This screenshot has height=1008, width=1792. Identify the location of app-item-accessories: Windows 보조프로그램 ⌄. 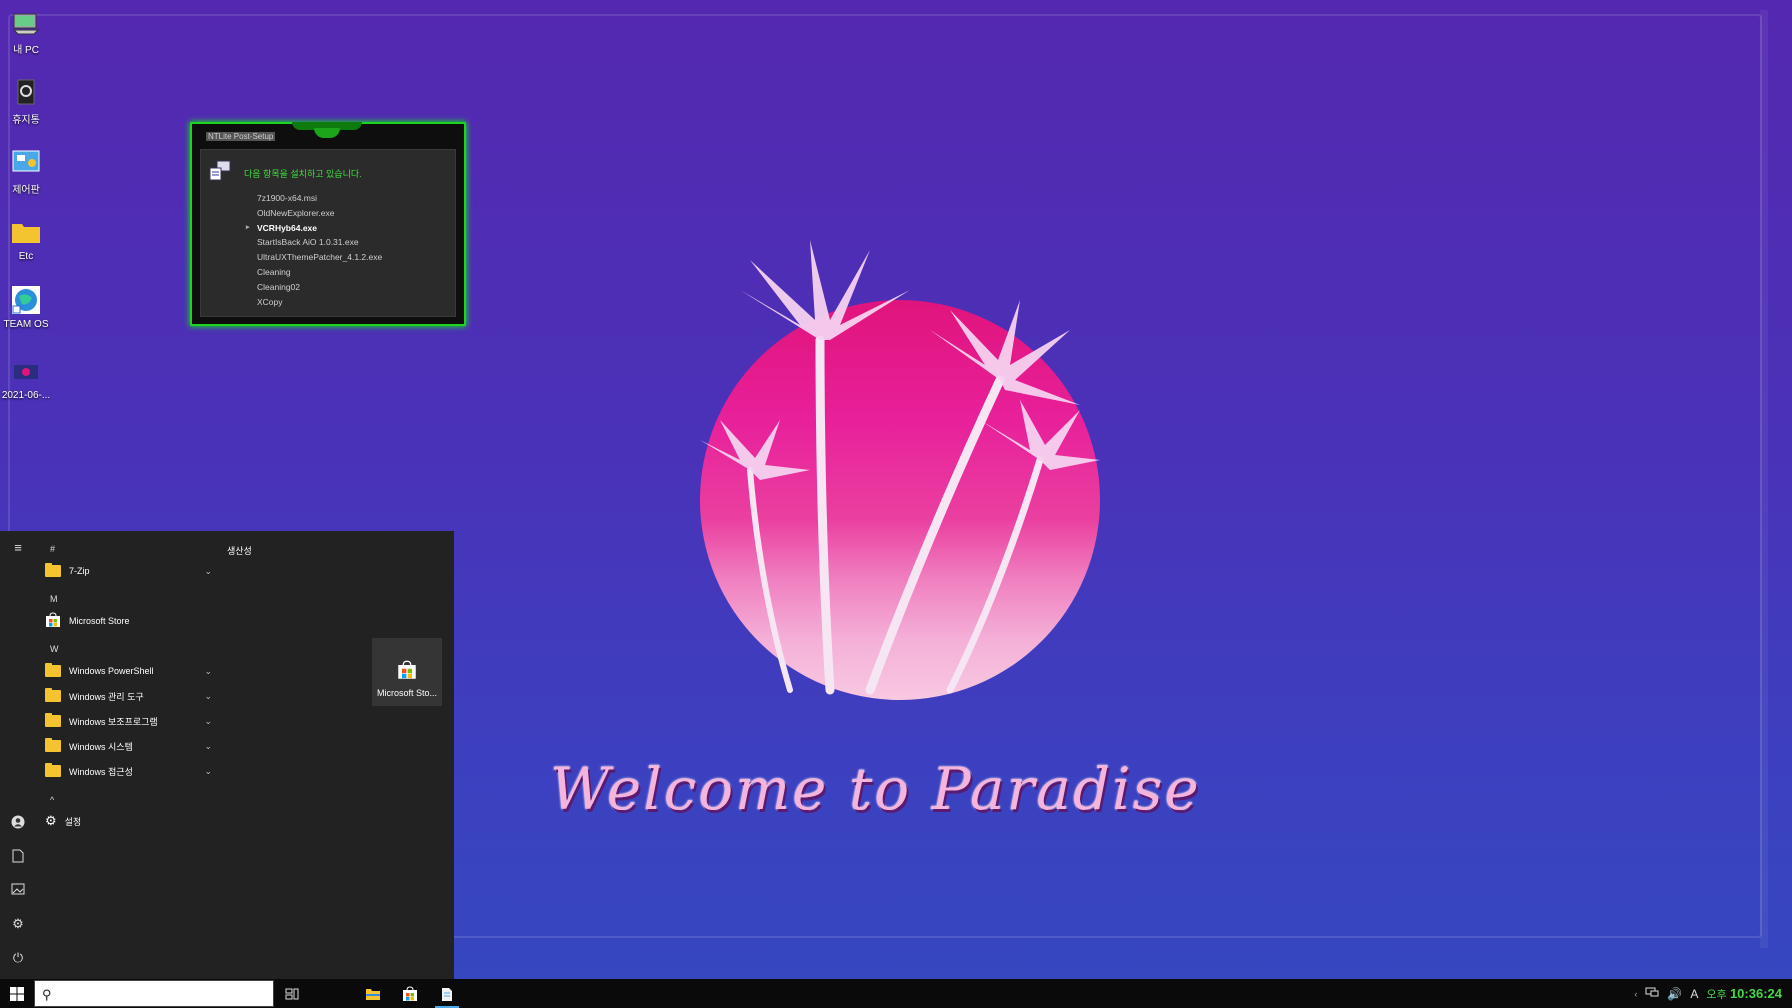
(126, 721).